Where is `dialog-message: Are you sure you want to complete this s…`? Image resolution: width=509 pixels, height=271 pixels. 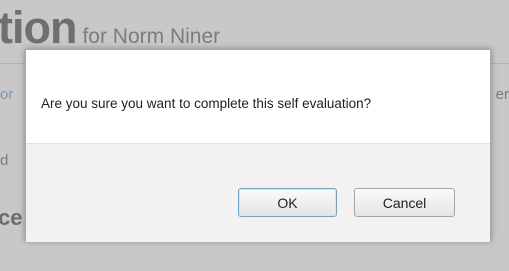
dialog-message: Are you sure you want to complete this s… is located at coordinates (206, 103).